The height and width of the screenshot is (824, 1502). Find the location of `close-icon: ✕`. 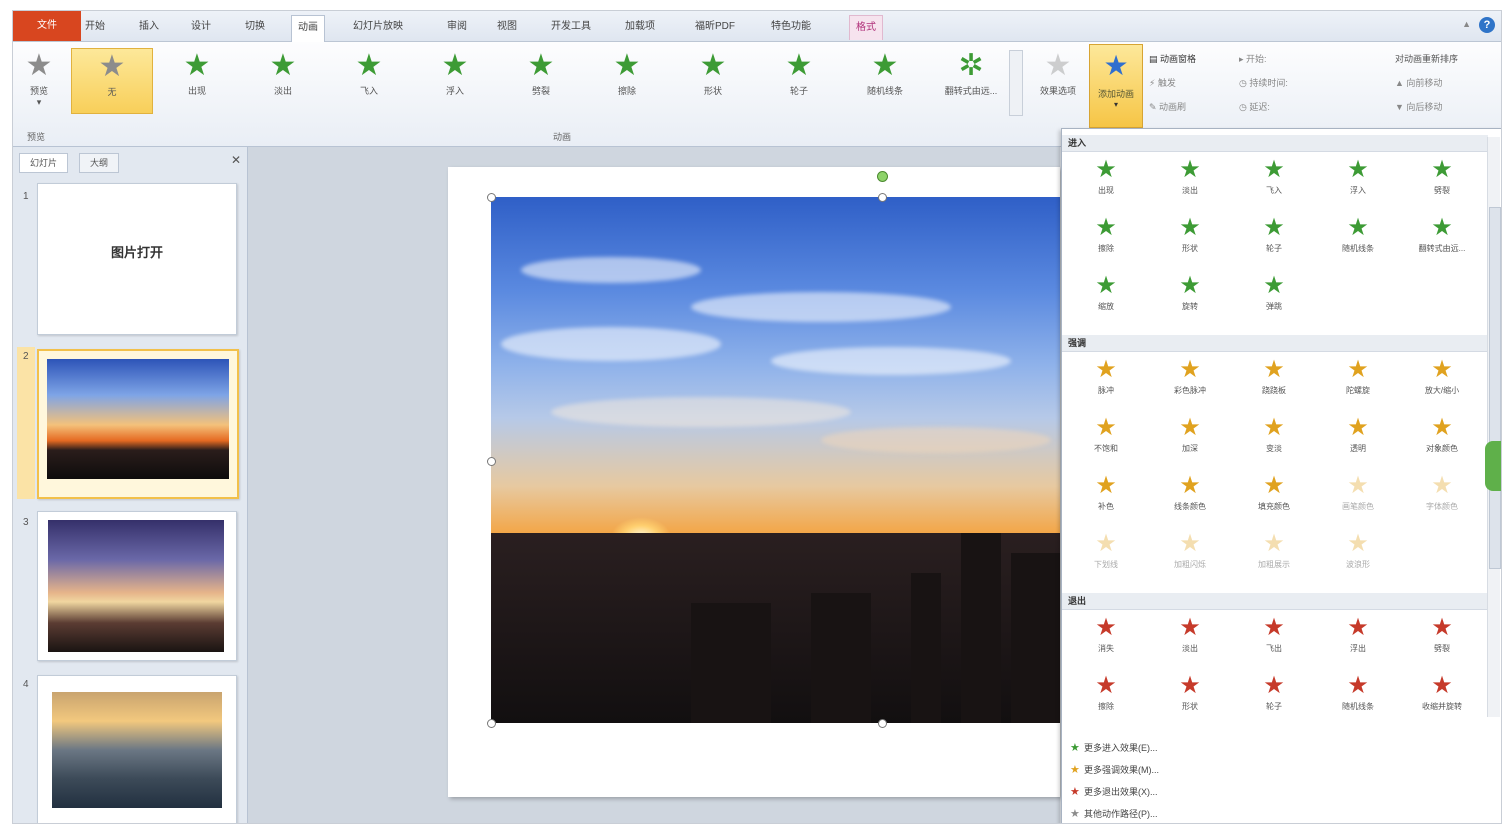

close-icon: ✕ is located at coordinates (236, 160).